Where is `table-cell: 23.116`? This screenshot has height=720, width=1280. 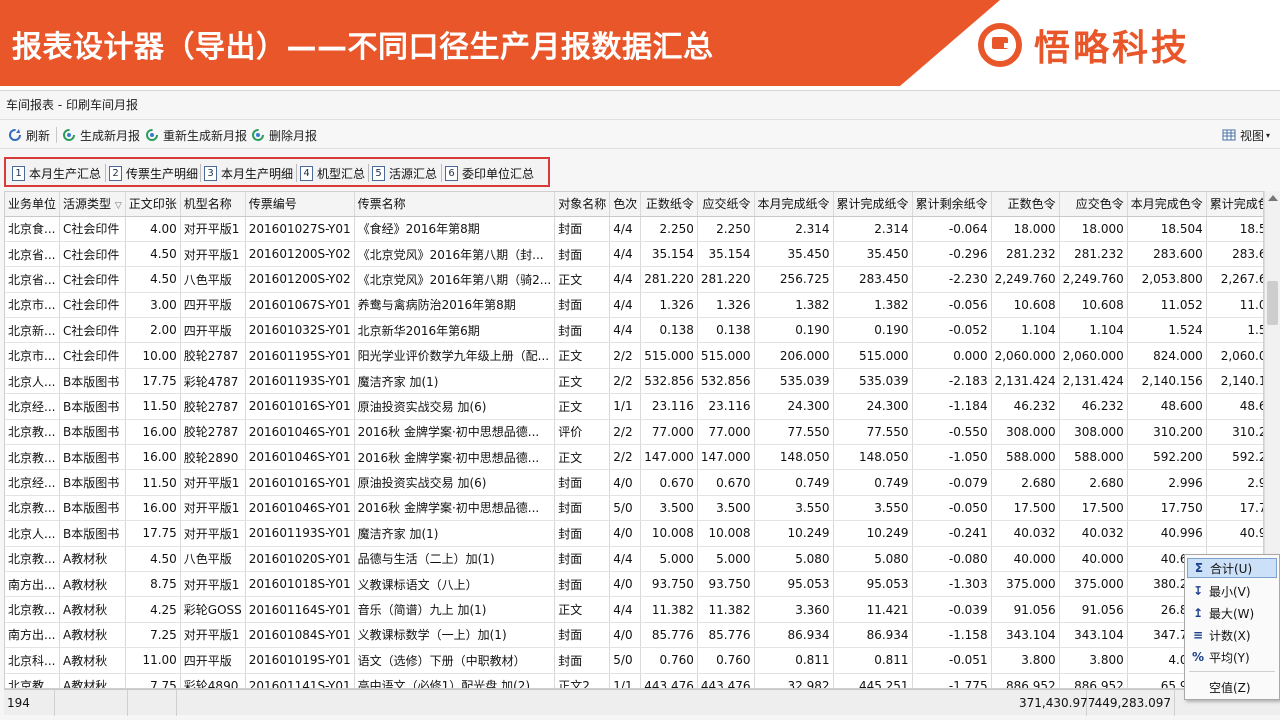
table-cell: 23.116 is located at coordinates (669, 406).